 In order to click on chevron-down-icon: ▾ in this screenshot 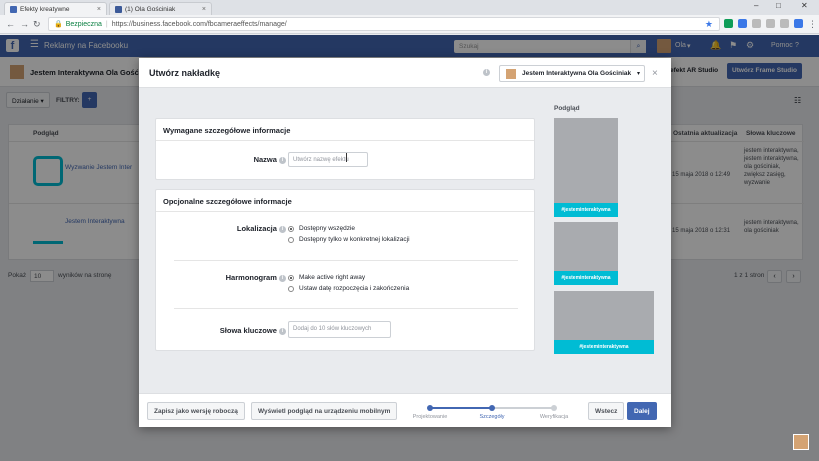, I will do `click(638, 74)`.